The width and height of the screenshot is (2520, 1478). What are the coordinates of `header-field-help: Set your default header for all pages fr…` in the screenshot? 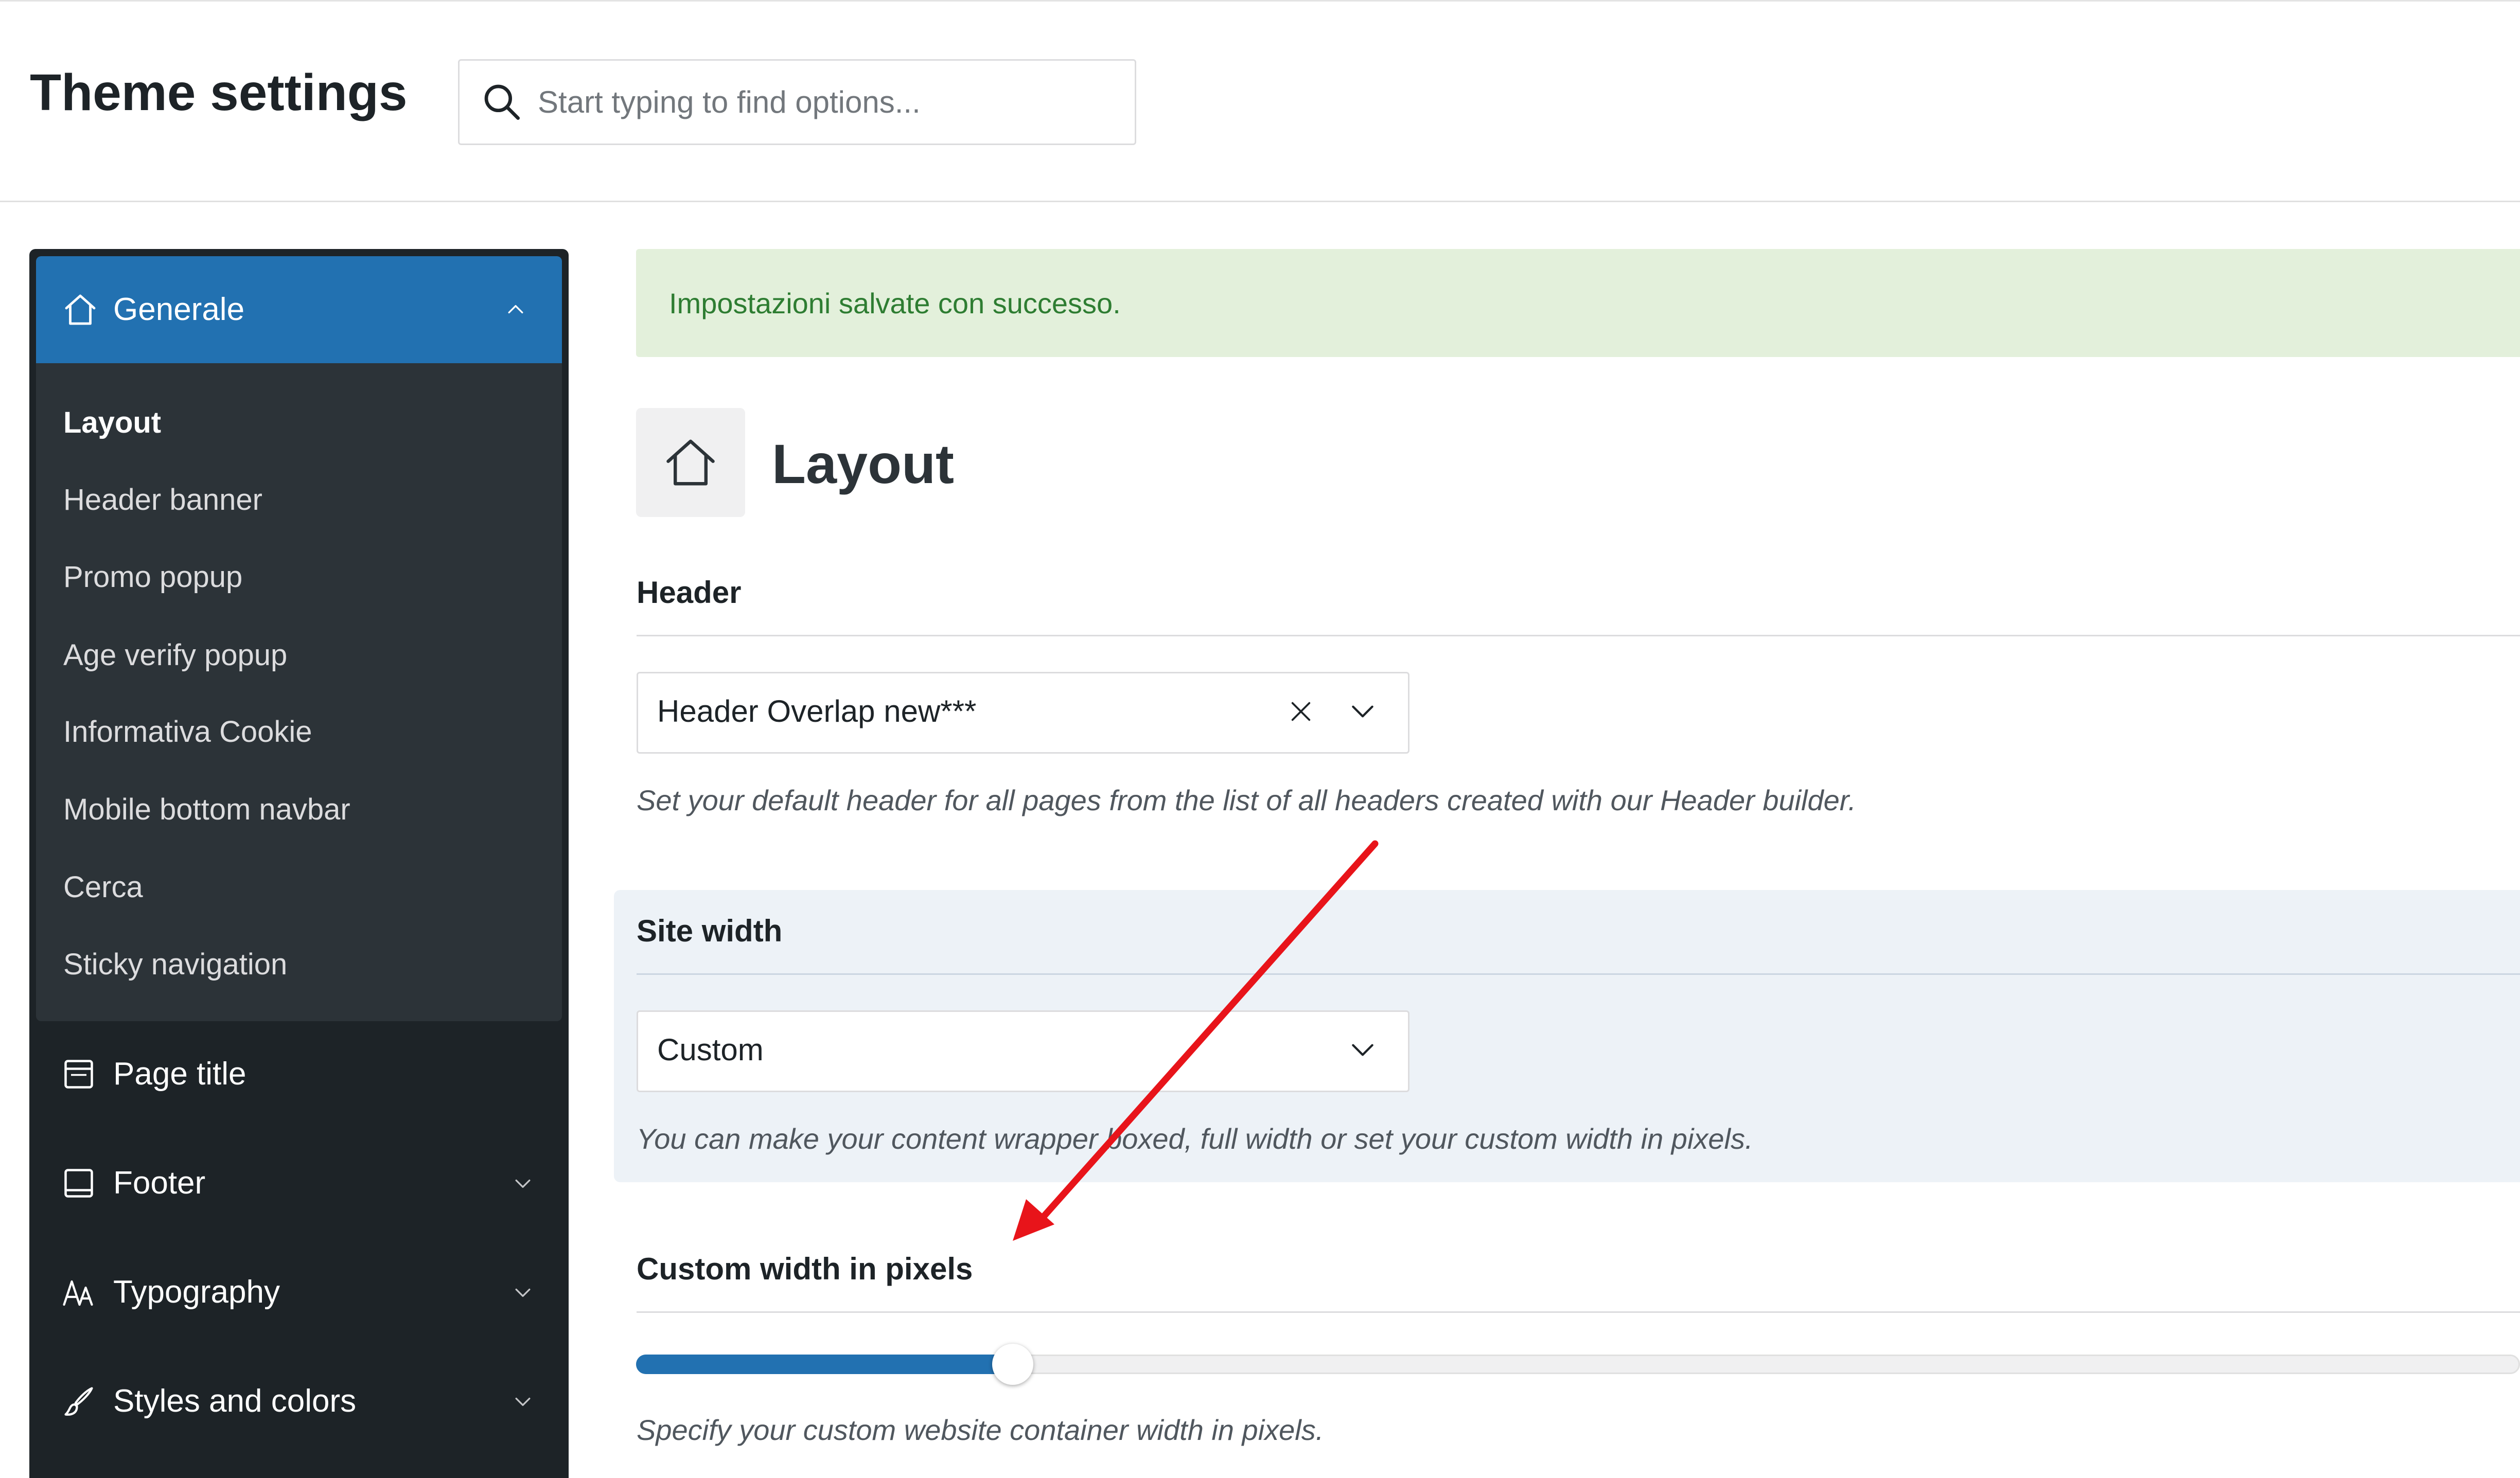 It's located at (1246, 800).